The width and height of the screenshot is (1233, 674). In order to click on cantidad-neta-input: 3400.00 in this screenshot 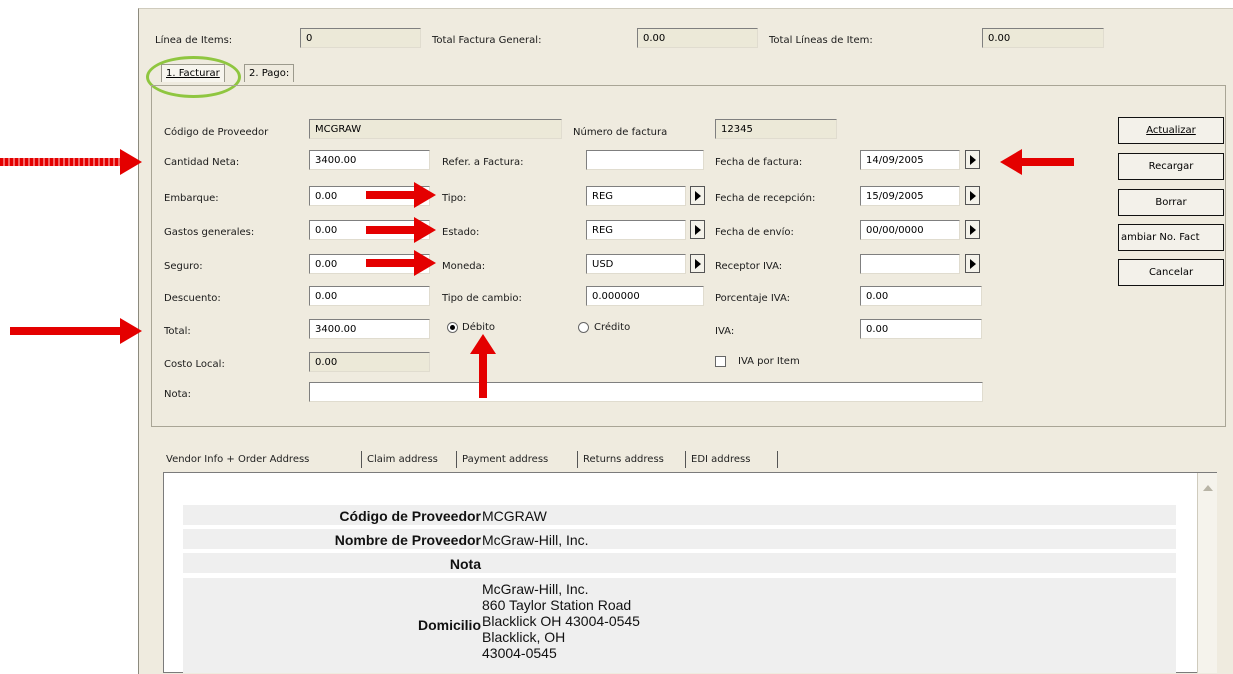, I will do `click(369, 160)`.